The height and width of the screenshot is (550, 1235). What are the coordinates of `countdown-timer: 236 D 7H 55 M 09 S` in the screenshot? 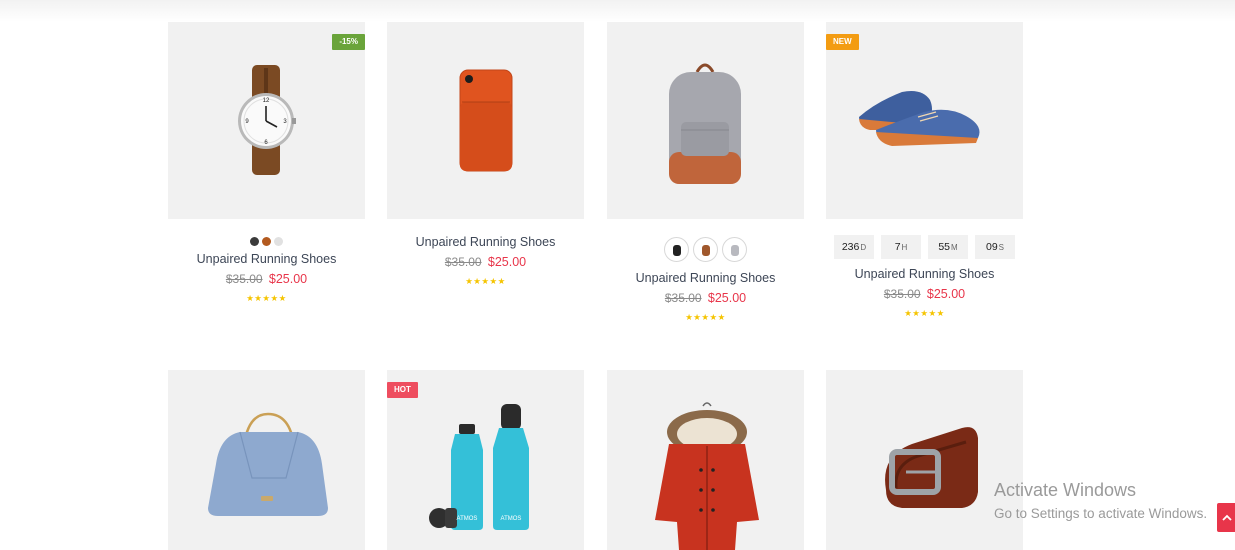 It's located at (924, 247).